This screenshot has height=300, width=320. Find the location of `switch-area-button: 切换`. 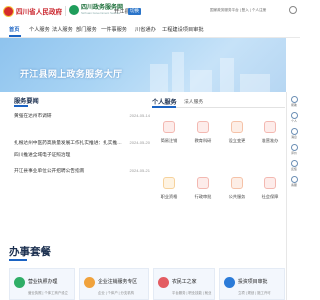

switch-area-button: 切换 is located at coordinates (134, 11).